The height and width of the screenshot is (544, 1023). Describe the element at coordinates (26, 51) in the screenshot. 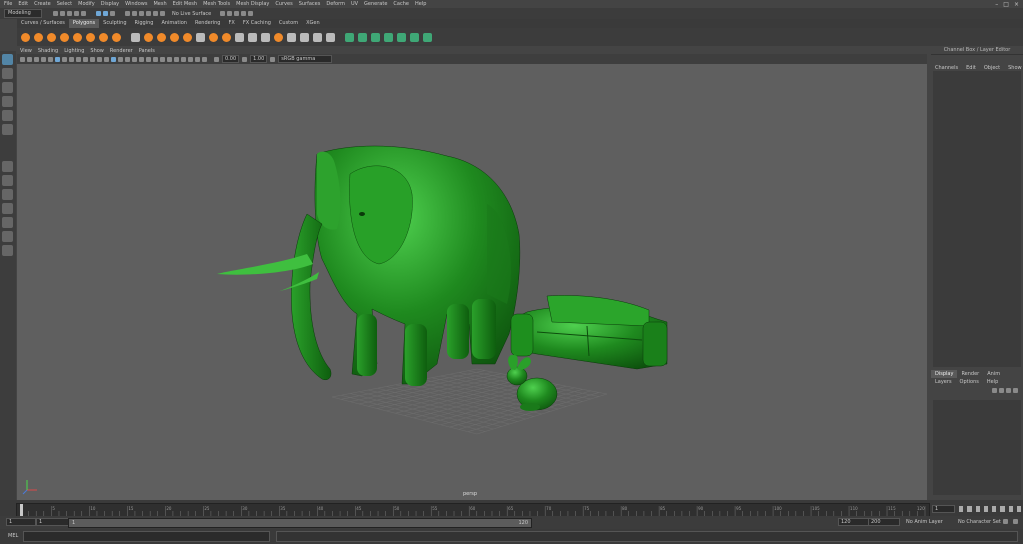

I see `panel-menu-view: View` at that location.